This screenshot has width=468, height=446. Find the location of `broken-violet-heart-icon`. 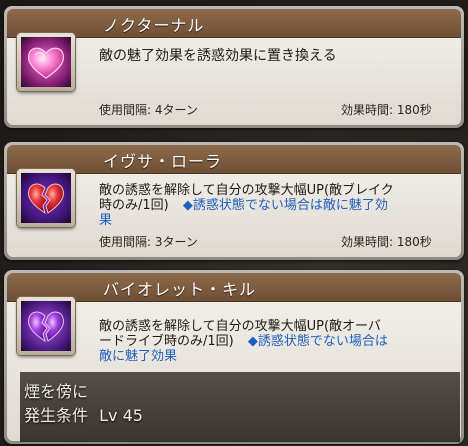

broken-violet-heart-icon is located at coordinates (46, 326).